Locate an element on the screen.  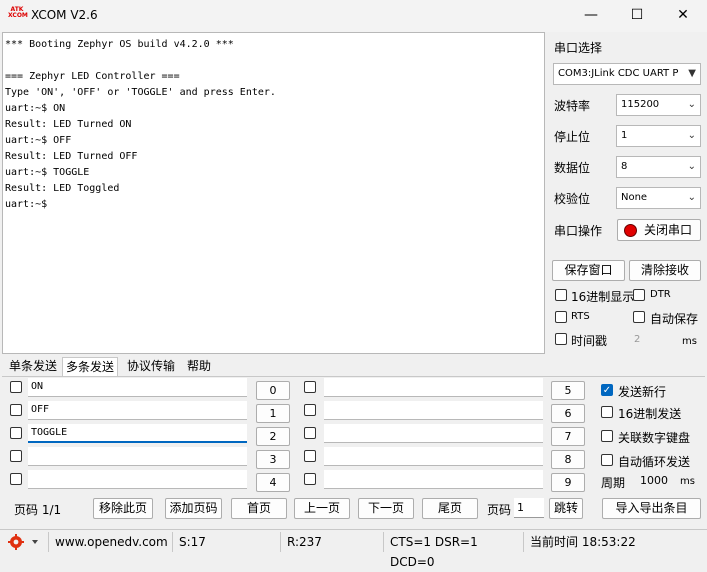
next-page-button: 下一页 is located at coordinates (386, 508).